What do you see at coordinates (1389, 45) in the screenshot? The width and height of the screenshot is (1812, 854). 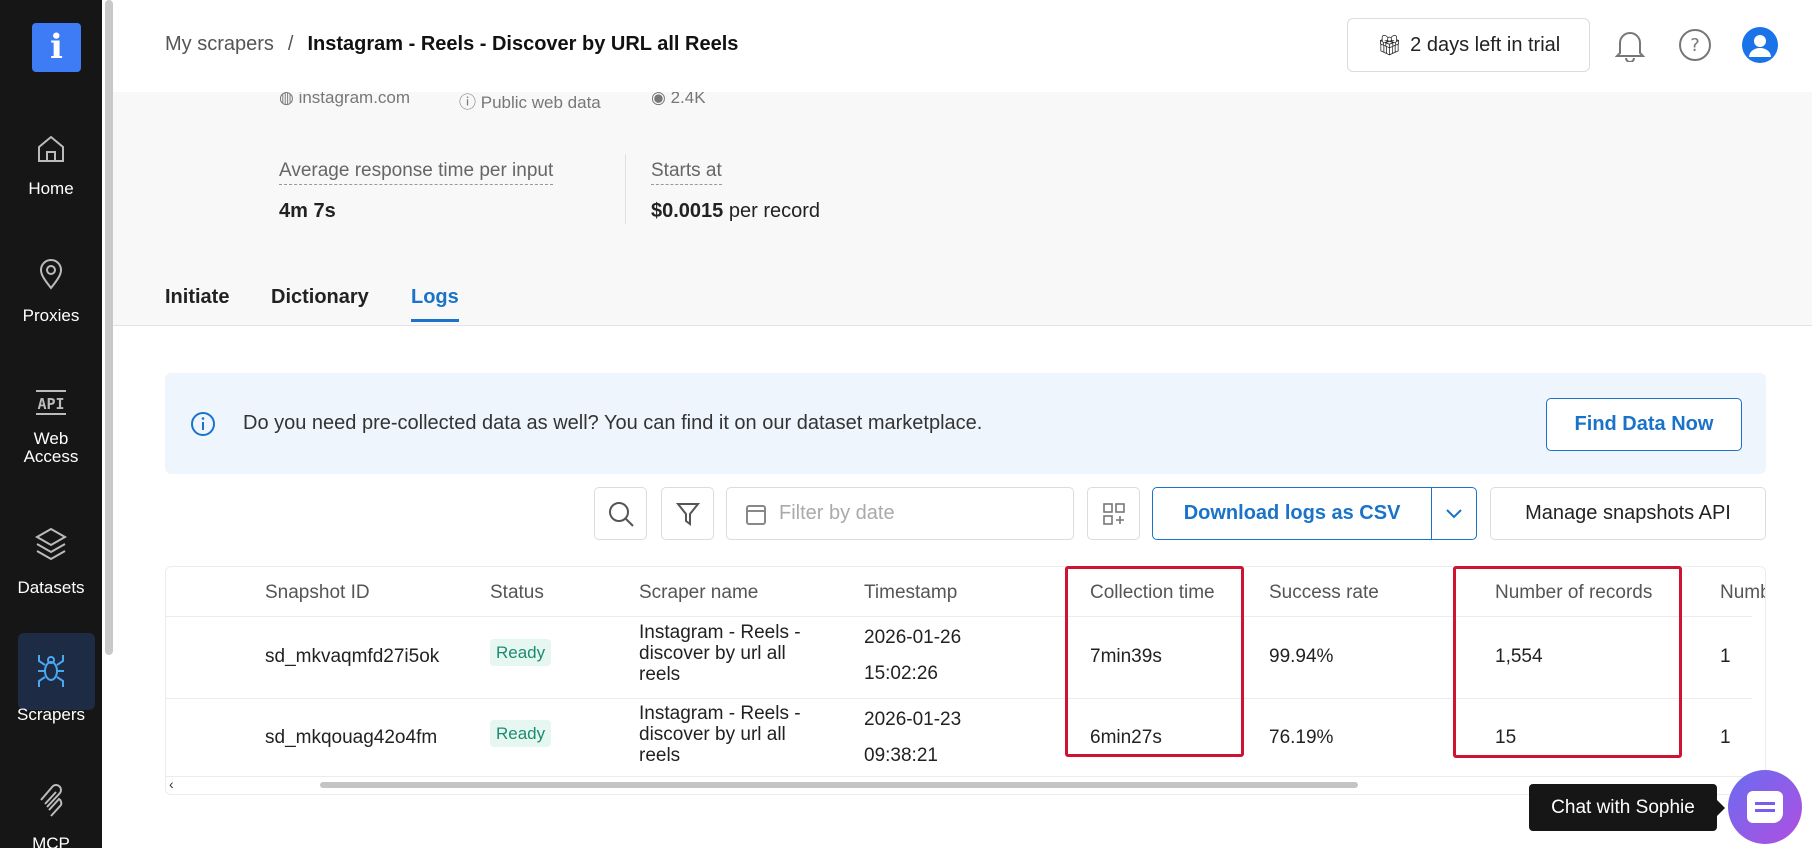 I see `gift-icon: 🎁︎` at bounding box center [1389, 45].